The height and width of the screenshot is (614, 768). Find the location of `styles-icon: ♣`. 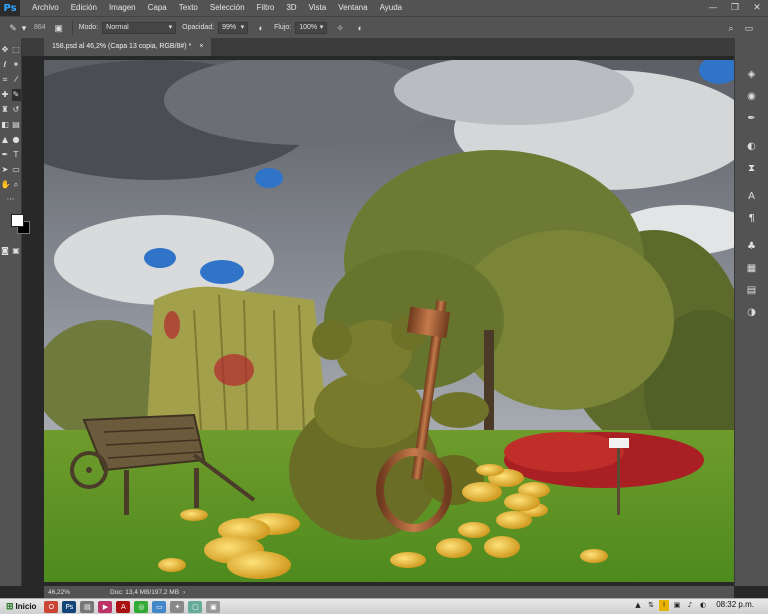

styles-icon: ♣ is located at coordinates (752, 247).